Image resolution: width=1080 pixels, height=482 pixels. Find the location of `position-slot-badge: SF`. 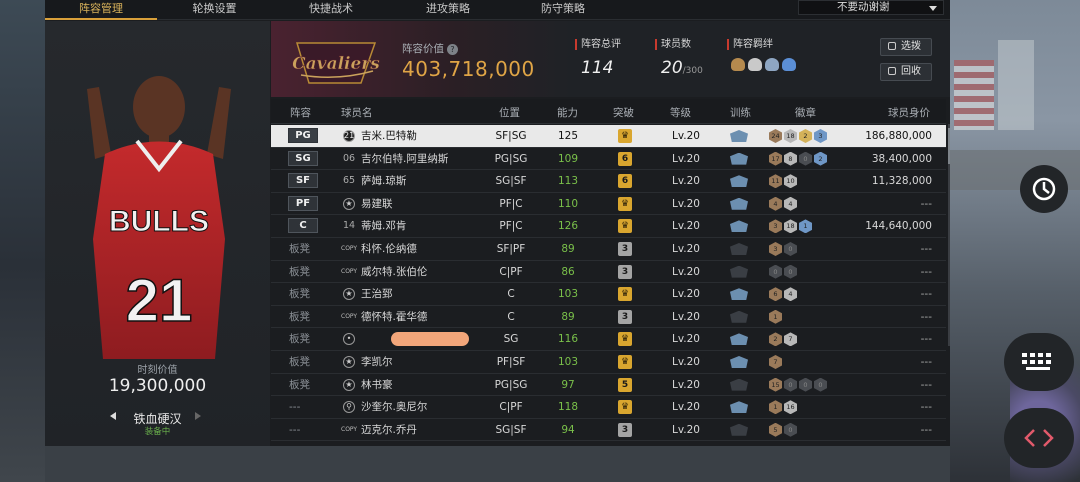

position-slot-badge: SF is located at coordinates (303, 181).